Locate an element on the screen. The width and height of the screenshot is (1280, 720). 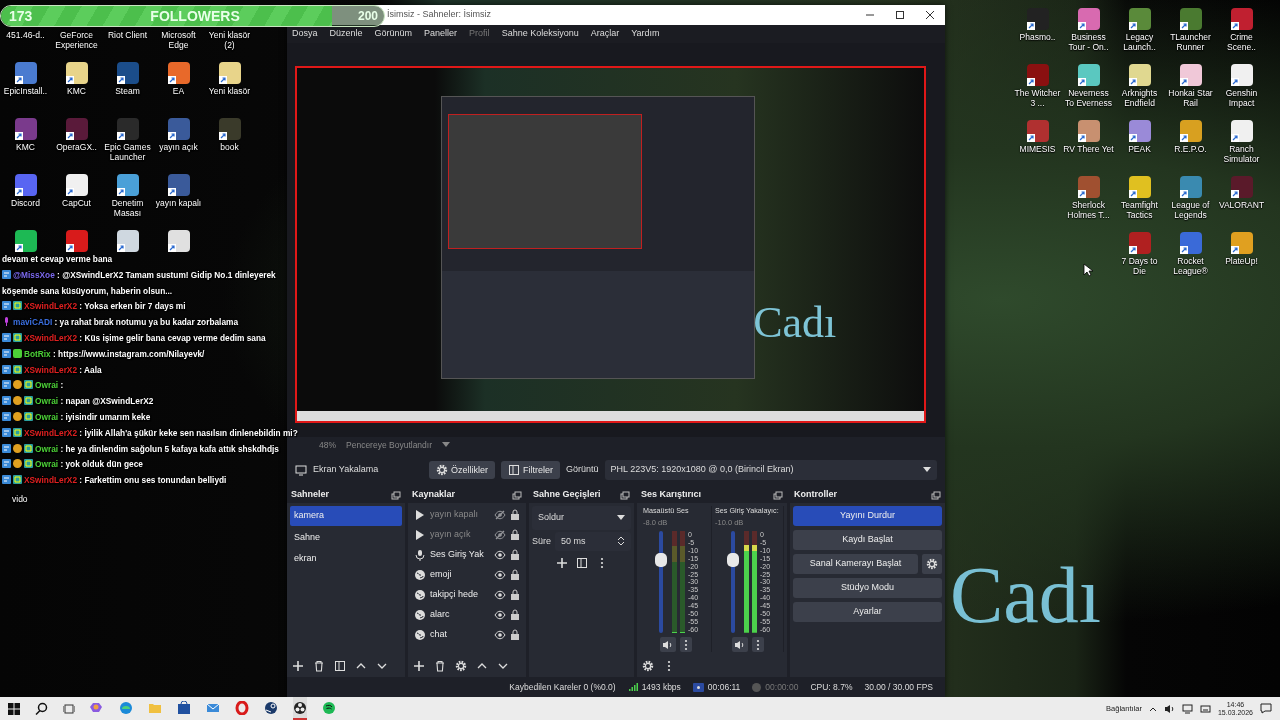
icon-label: Honkai Star Rail is located at coordinates (1190, 98).